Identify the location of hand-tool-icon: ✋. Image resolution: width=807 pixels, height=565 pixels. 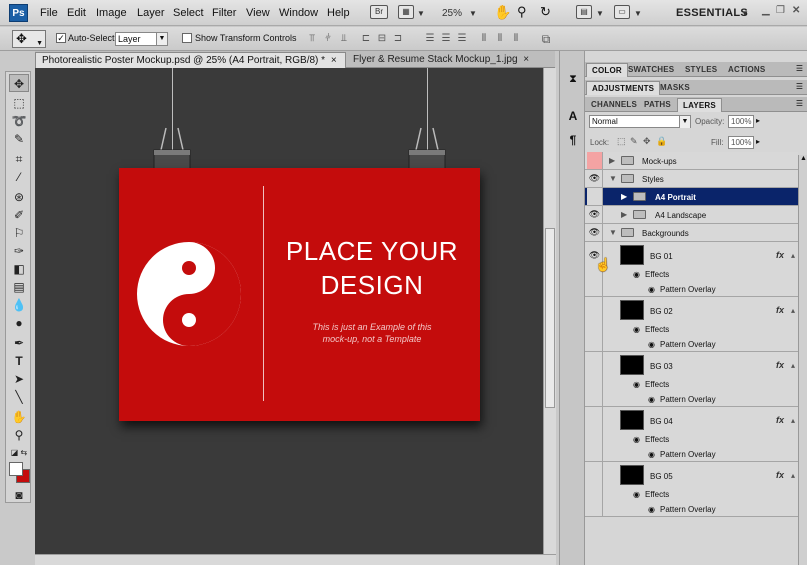
(19, 417).